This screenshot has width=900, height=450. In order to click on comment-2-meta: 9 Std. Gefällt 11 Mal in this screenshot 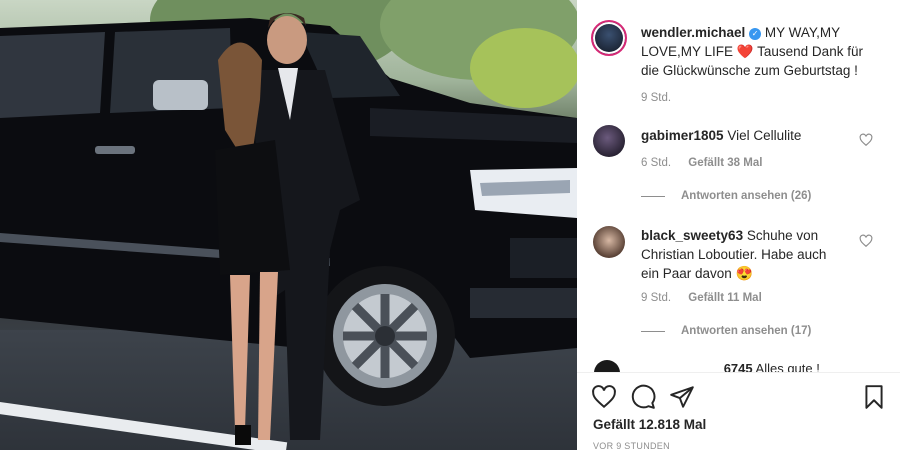, I will do `click(708, 298)`.